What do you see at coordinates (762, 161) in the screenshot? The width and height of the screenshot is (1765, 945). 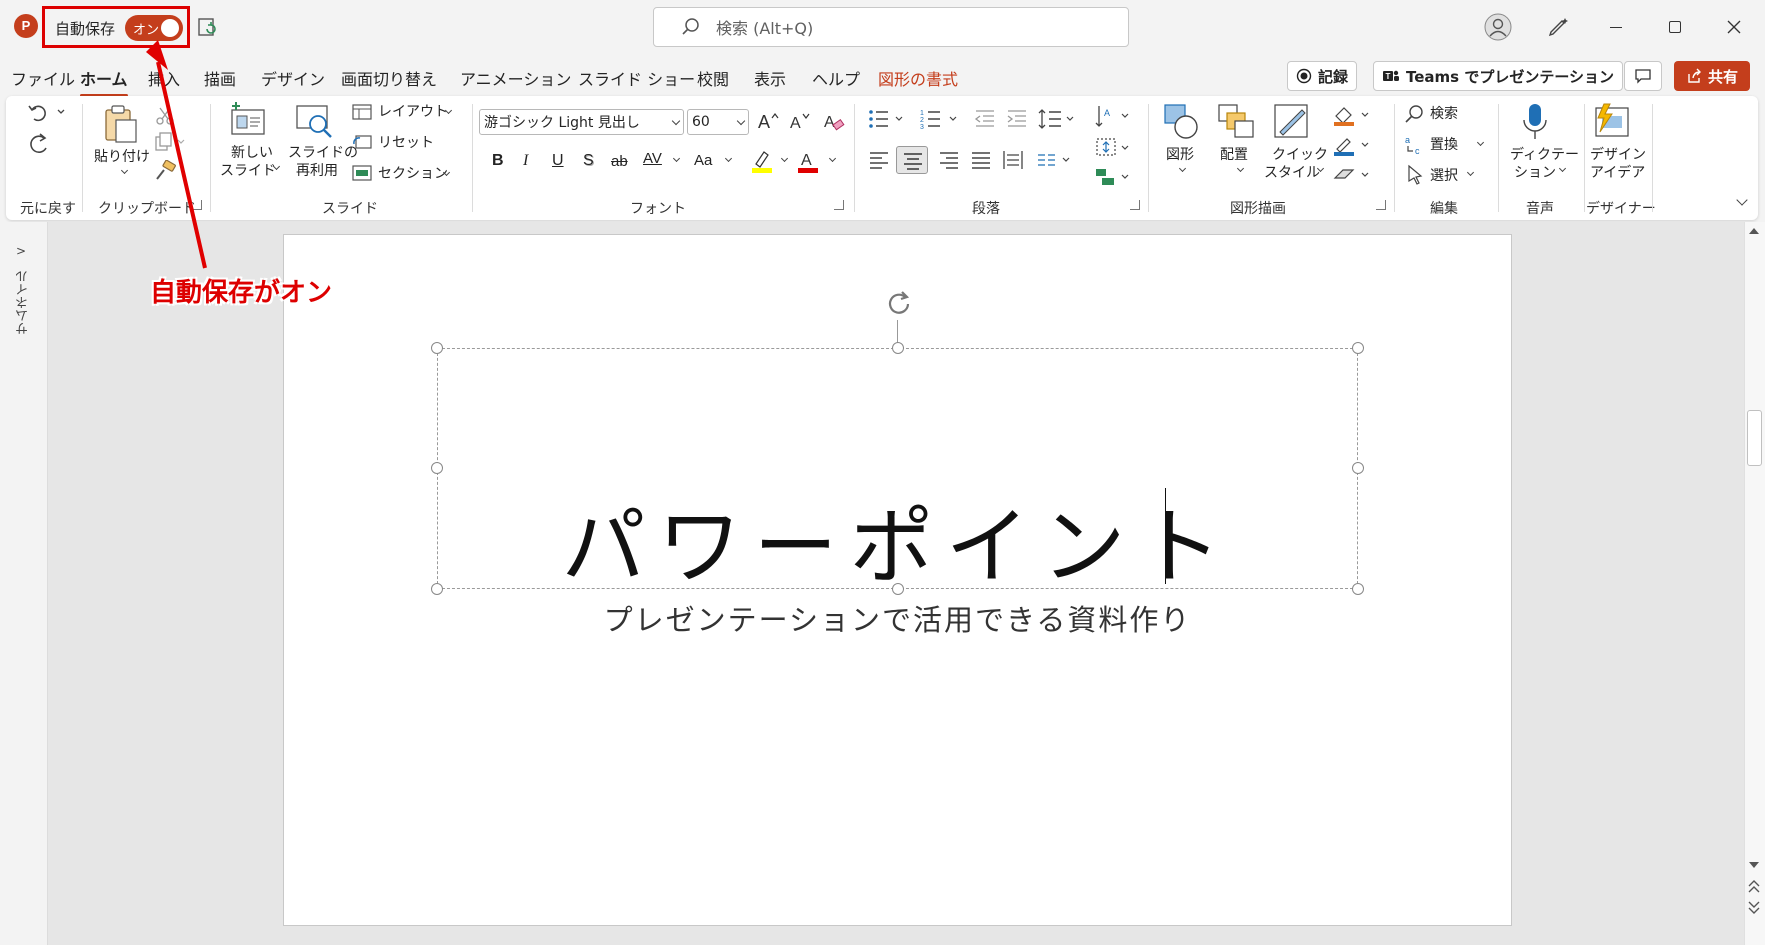 I see `highlight-icon` at bounding box center [762, 161].